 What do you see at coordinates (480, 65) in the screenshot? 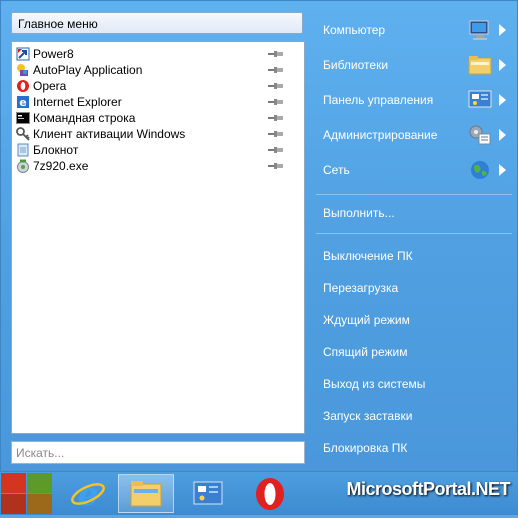
I see `libraries-icon` at bounding box center [480, 65].